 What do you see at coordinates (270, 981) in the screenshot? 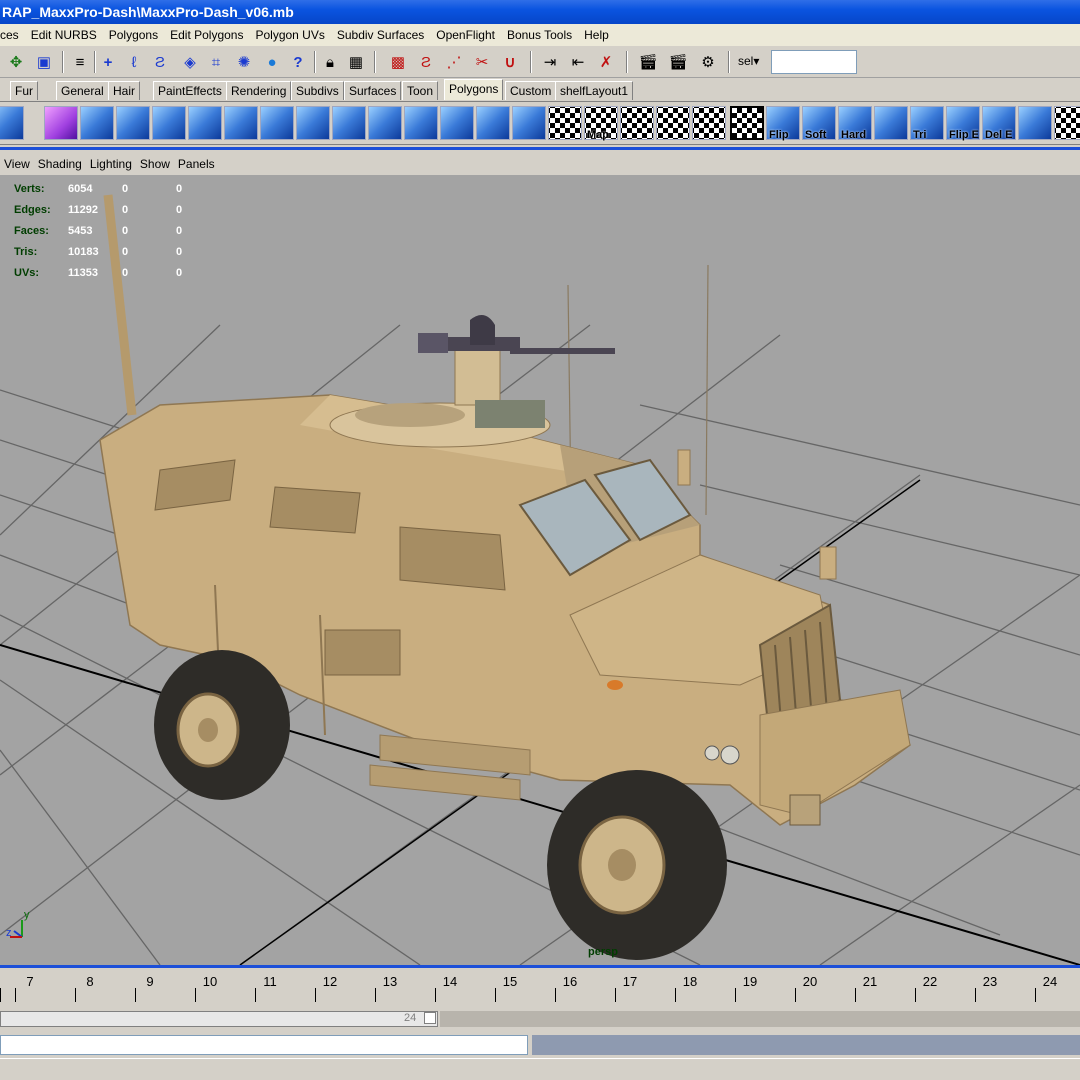
I see `timeline-frame-number: 11` at bounding box center [270, 981].